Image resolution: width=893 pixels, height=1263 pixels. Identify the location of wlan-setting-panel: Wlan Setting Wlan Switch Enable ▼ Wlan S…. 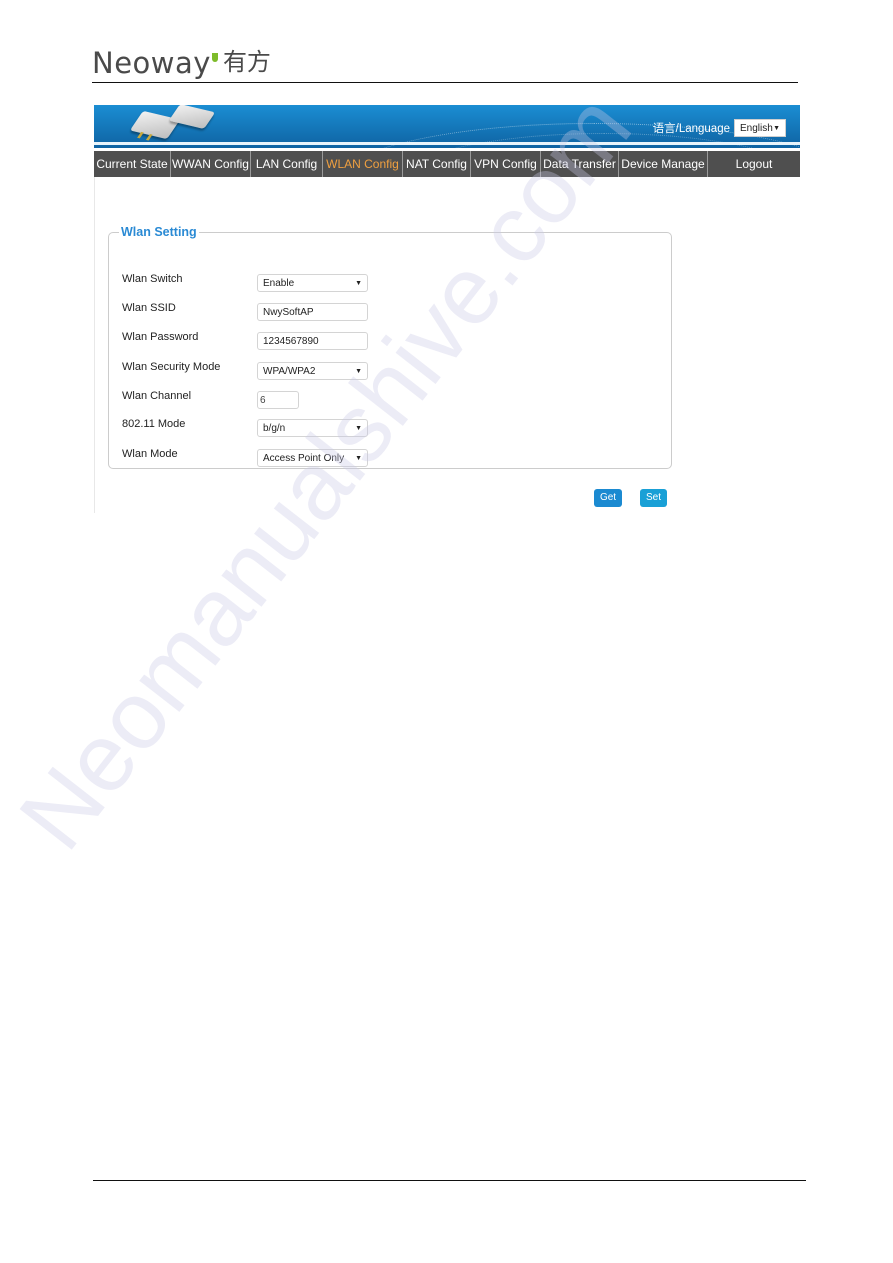
(390, 347).